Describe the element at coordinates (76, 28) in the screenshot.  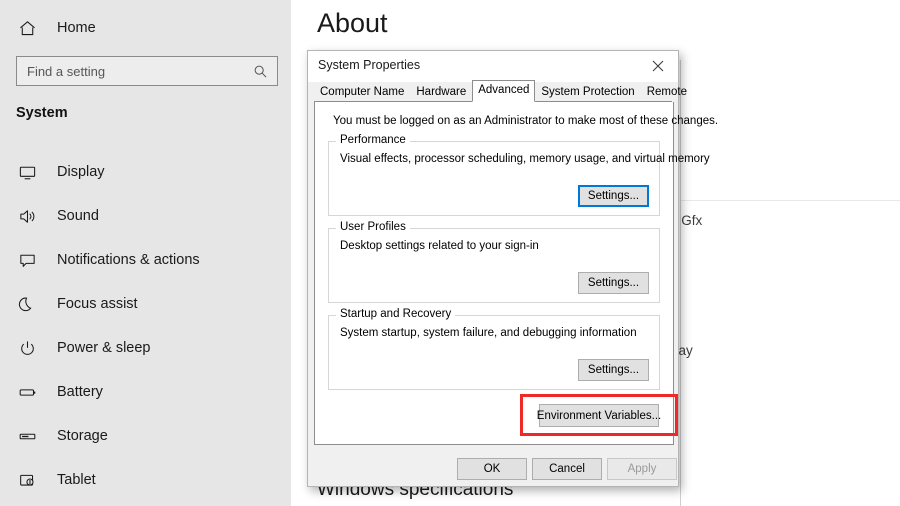
I see `sidebar-home-label: Home` at that location.